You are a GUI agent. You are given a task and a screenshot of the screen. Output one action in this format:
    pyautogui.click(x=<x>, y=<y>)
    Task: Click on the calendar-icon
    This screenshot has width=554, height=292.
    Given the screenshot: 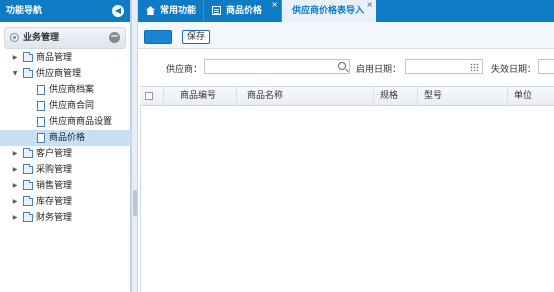 What is the action you would take?
    pyautogui.click(x=474, y=67)
    